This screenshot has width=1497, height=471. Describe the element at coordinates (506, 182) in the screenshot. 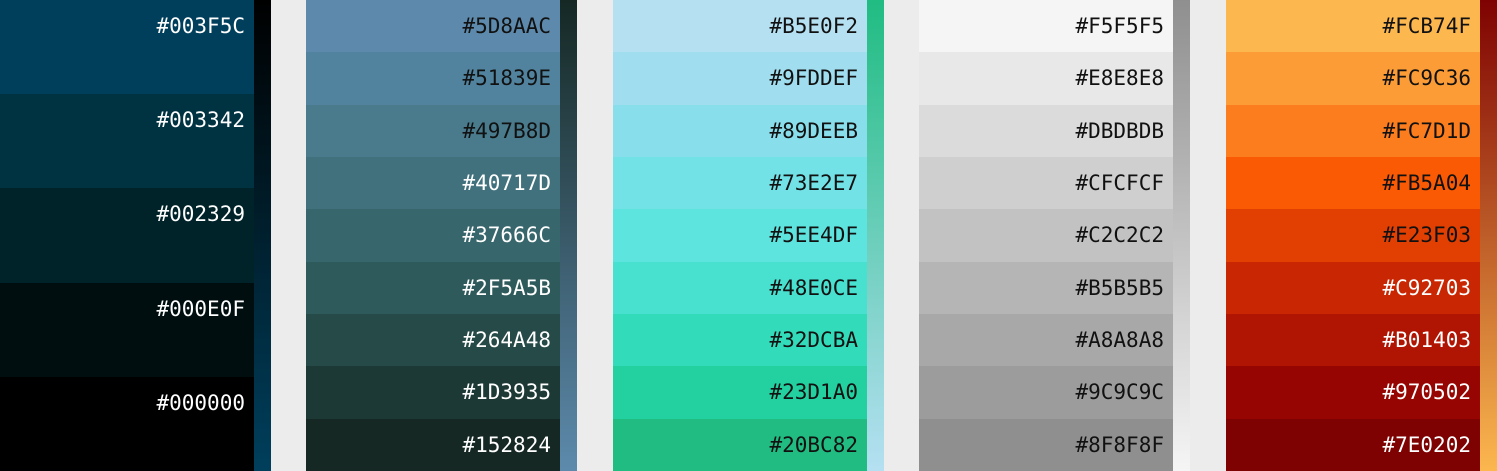

I see `hex-label: #40717D` at that location.